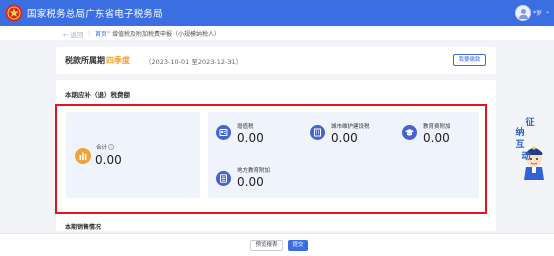  Describe the element at coordinates (526, 157) in the screenshot. I see `mascot-char-4: 动` at that location.